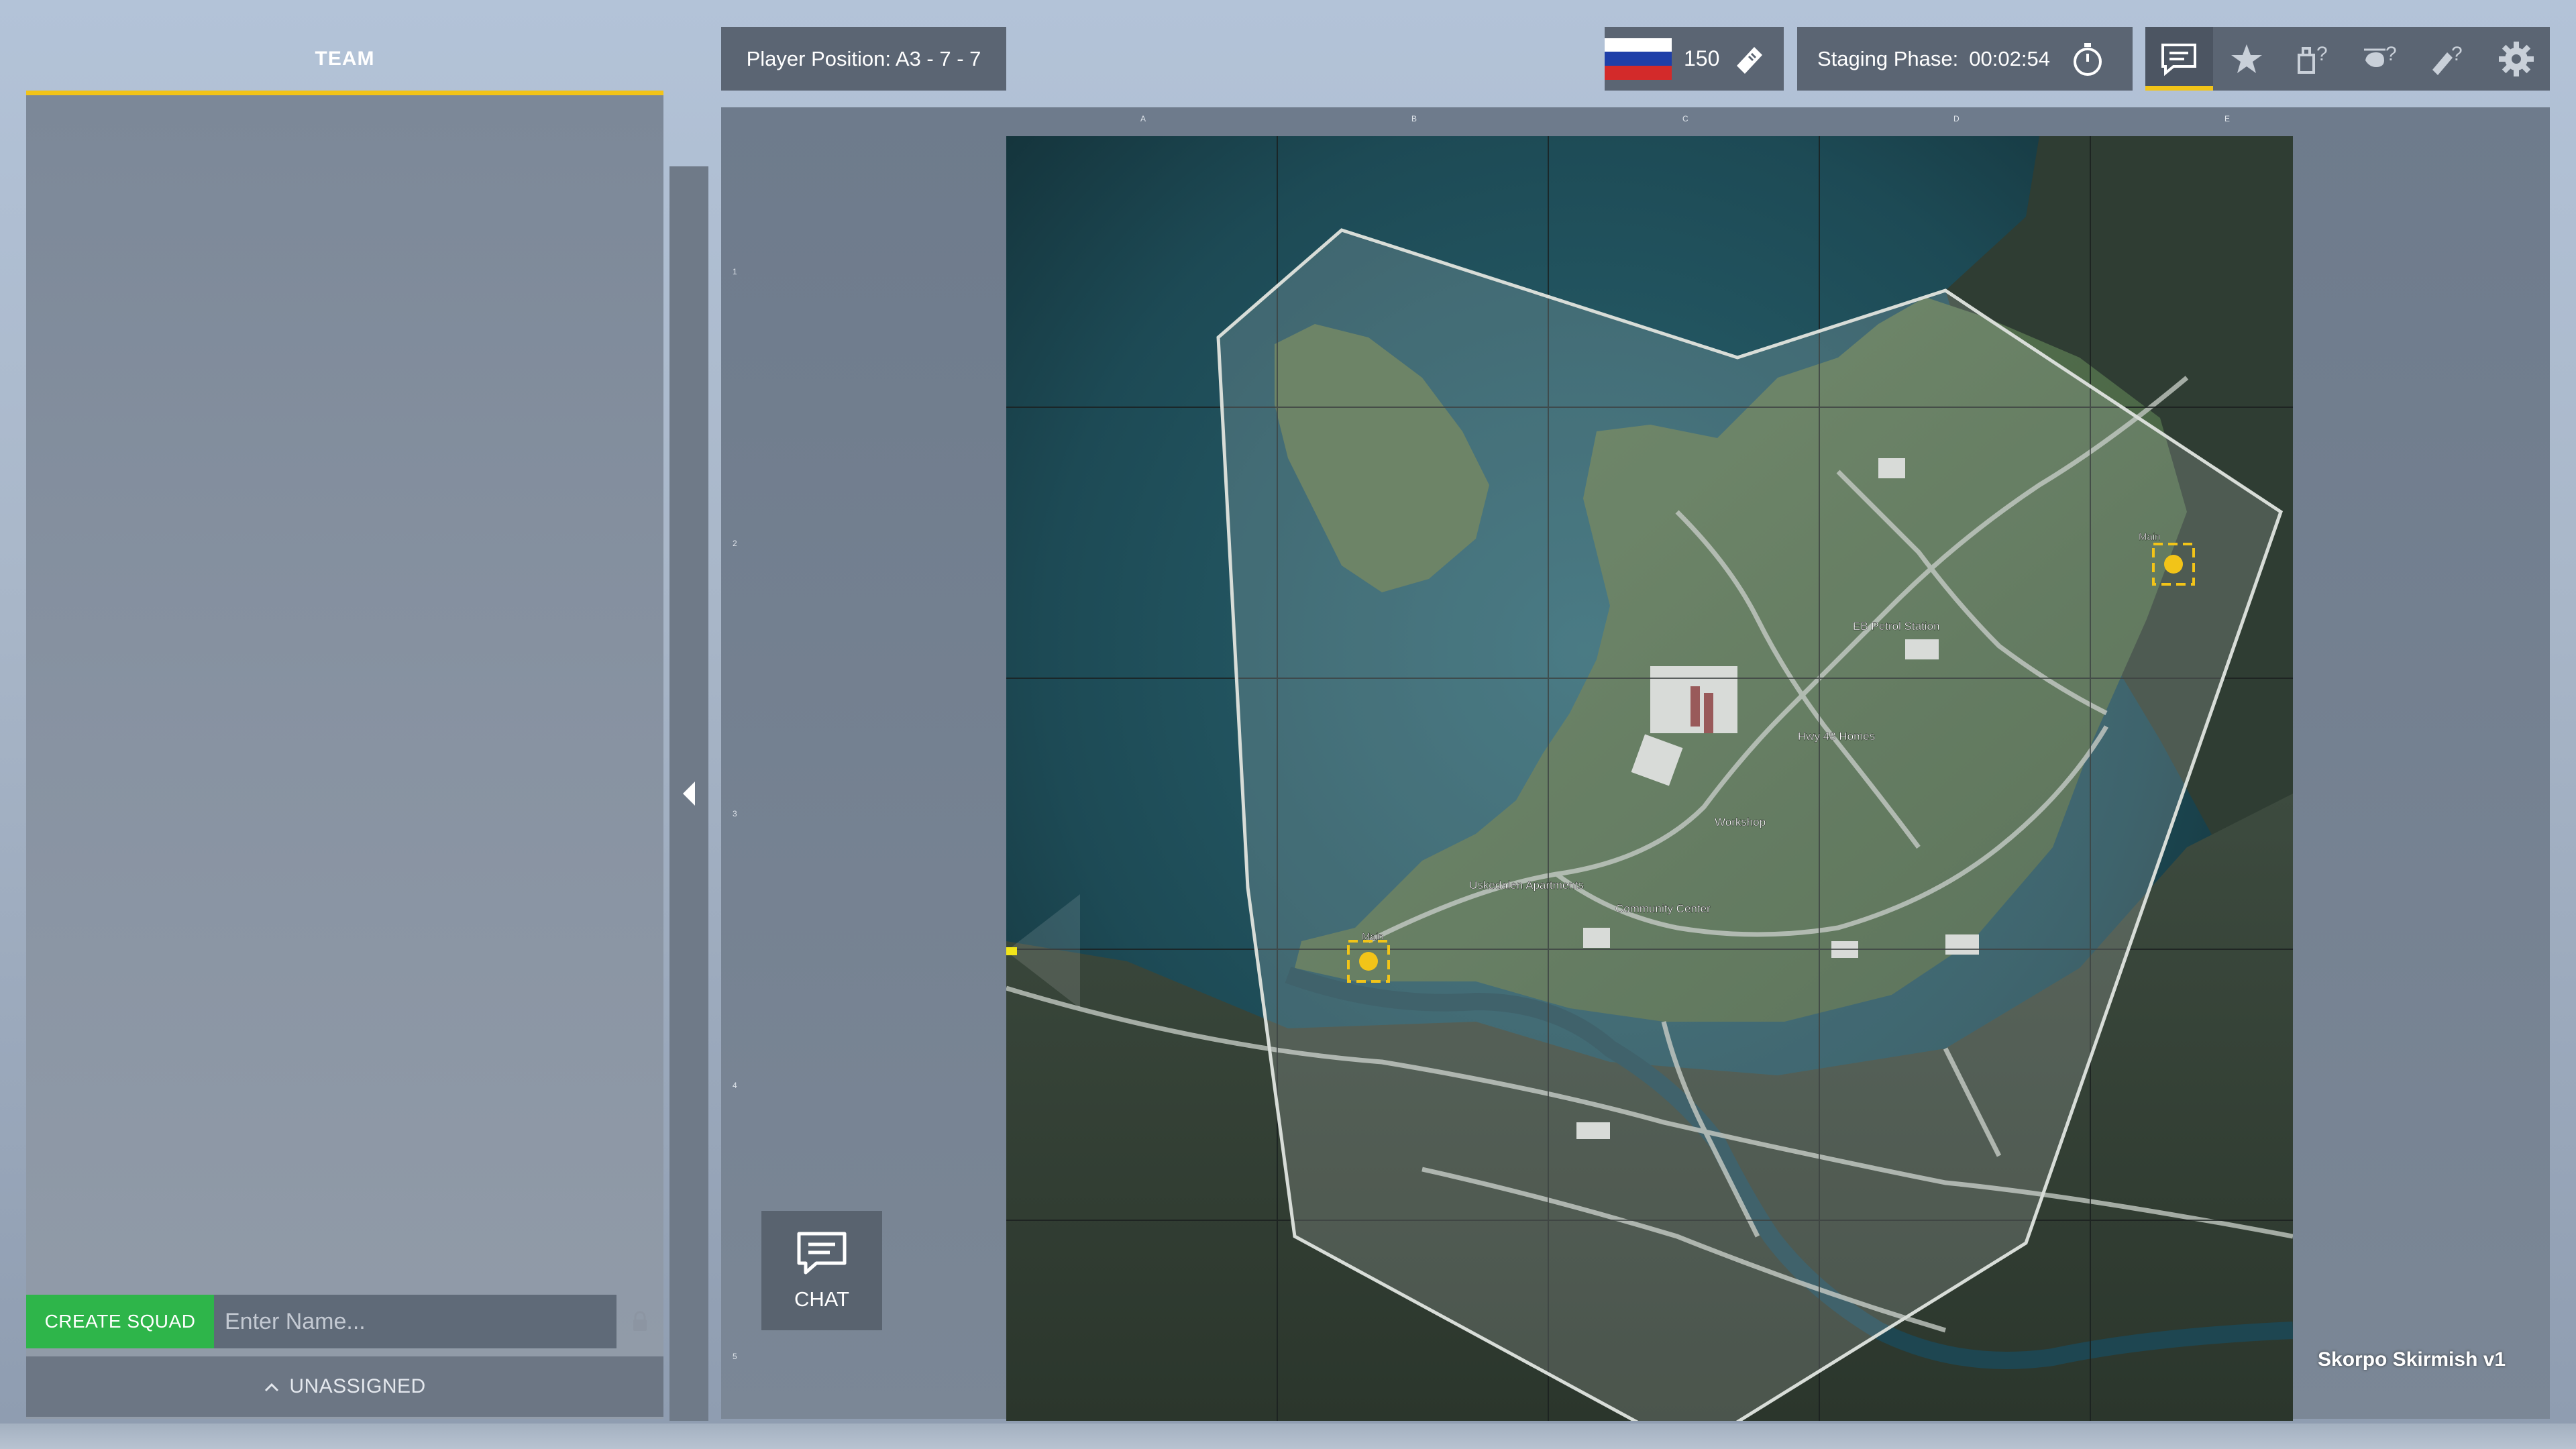 This screenshot has height=1449, width=2576. Describe the element at coordinates (1702, 58) in the screenshot. I see `ticket-count: 150` at that location.